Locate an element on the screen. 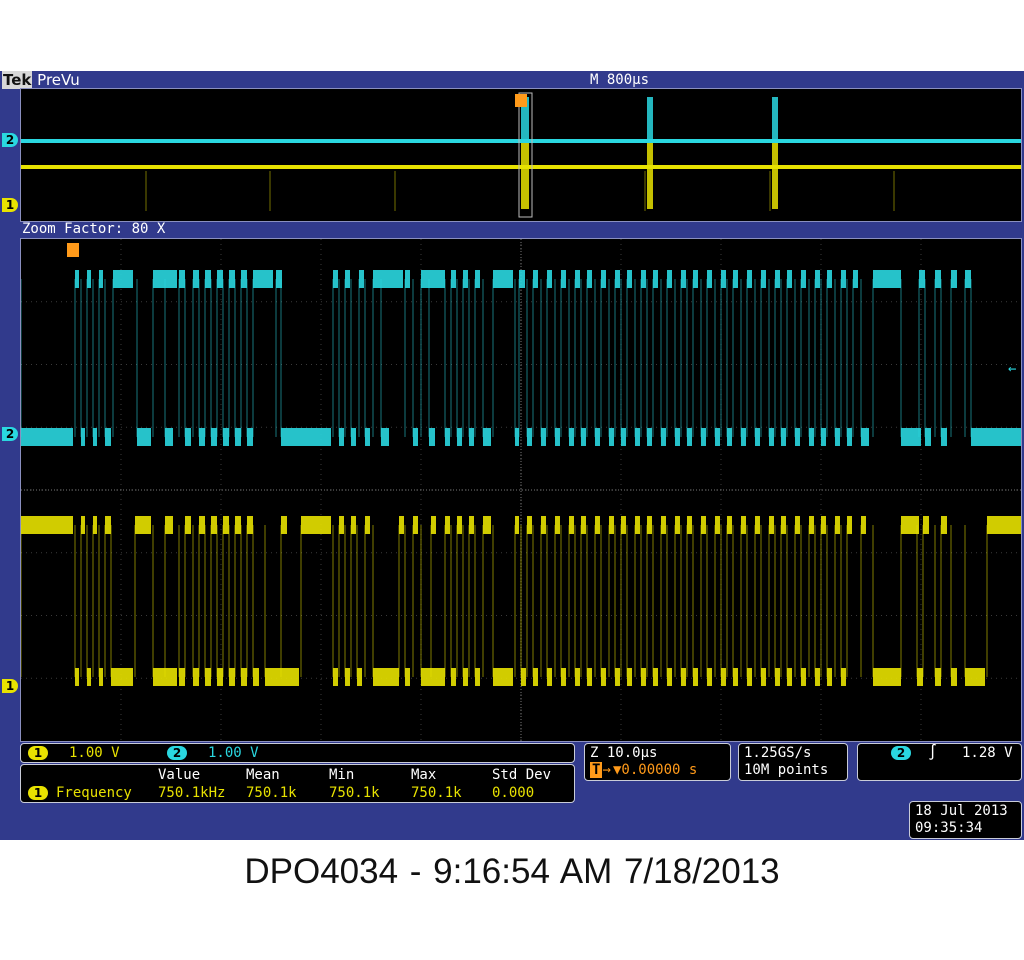 This screenshot has height=960, width=1024. preview-waveform-window is located at coordinates (521, 155).